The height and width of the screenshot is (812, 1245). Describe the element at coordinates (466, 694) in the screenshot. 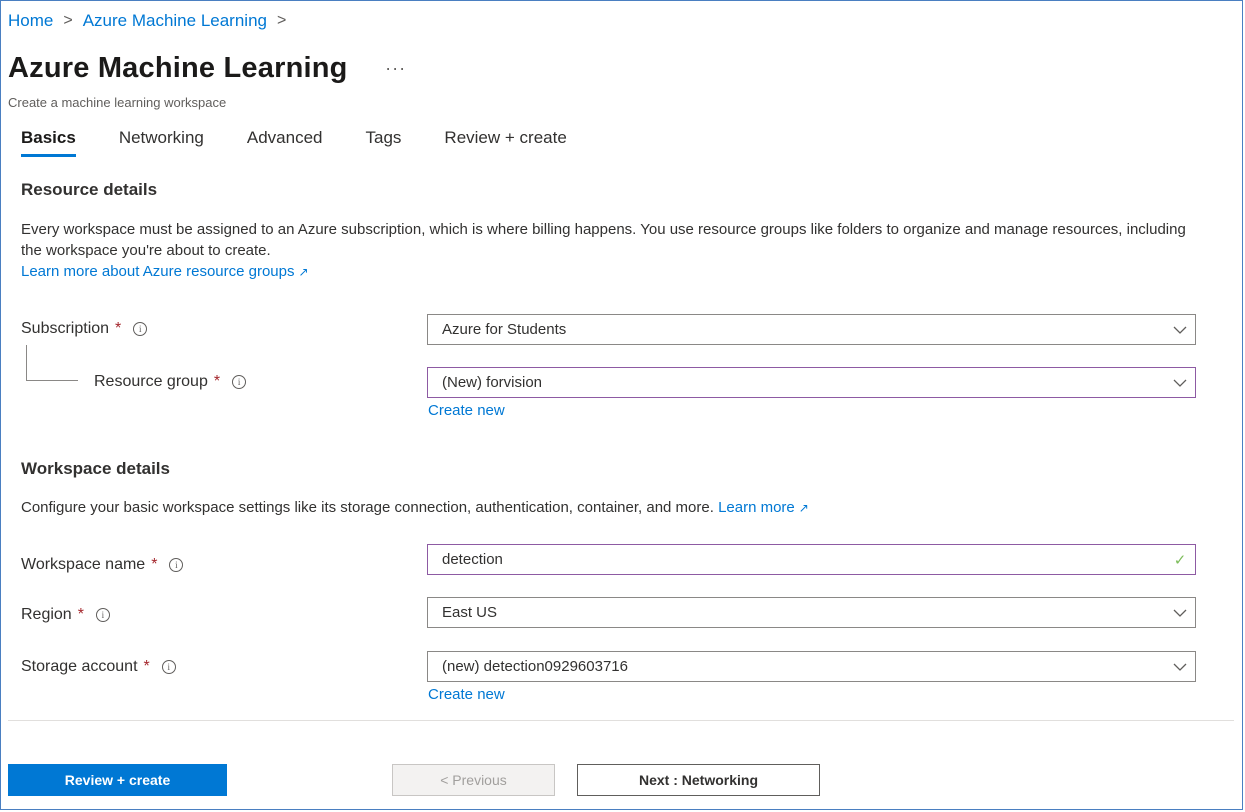

I see `create-new-storage-account-link: Create new` at that location.